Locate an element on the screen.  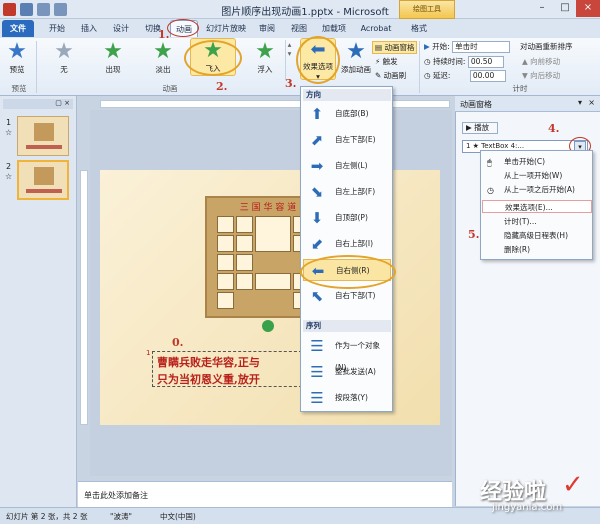
rotate-handle-icon is located at coordinates (268, 326).